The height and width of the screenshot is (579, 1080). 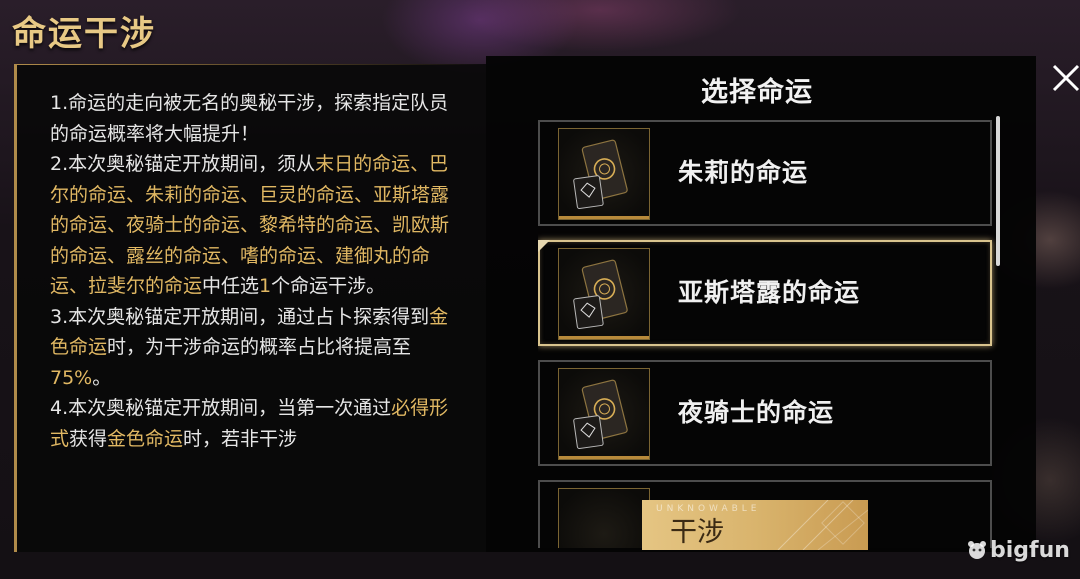 I want to click on rule-text: 时，为干涉命运的概率占比将提高至, so click(x=259, y=347).